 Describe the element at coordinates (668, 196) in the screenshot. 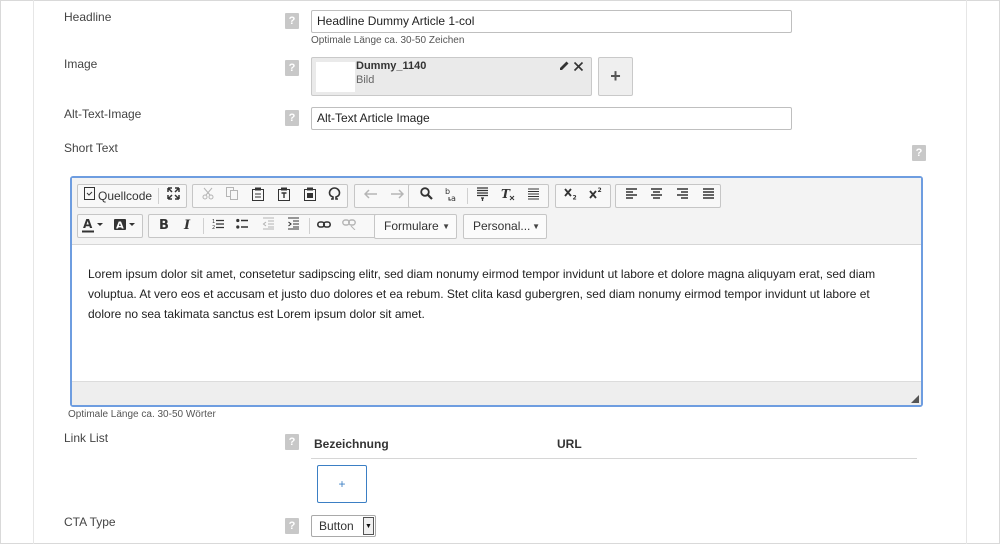

I see `toolbar-group-align` at that location.